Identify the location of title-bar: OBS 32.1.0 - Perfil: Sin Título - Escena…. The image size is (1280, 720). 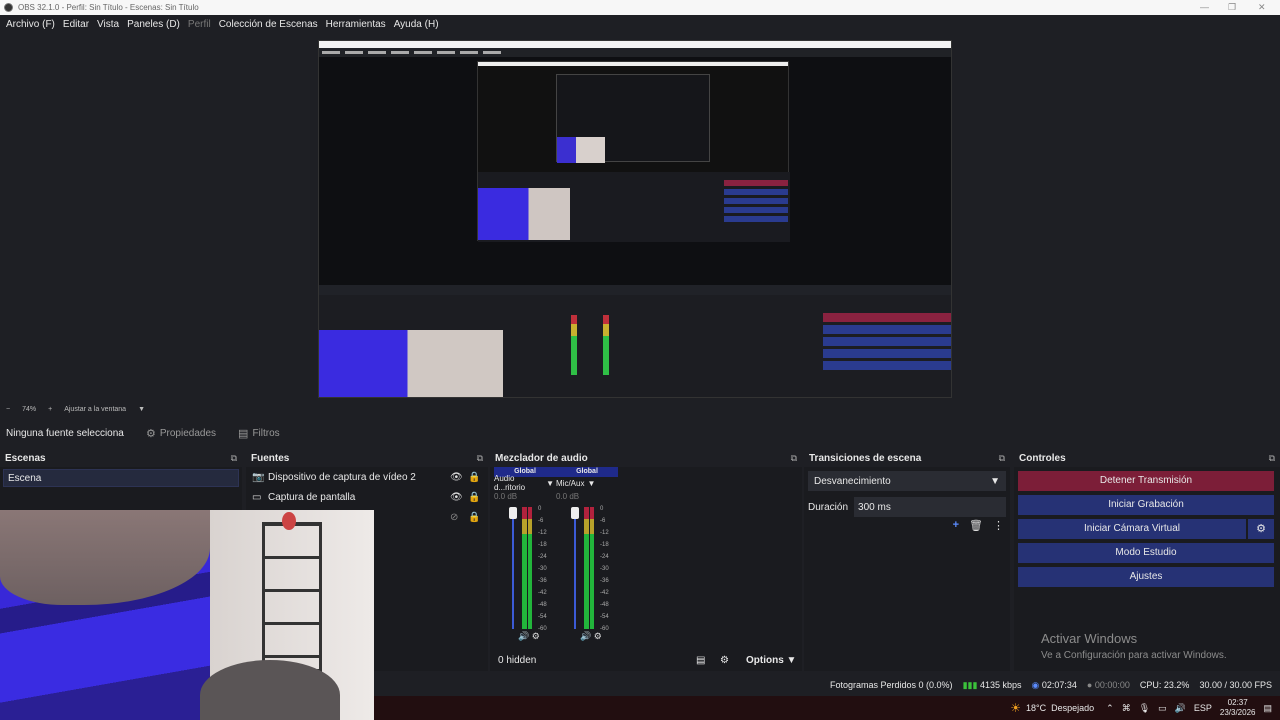
(640, 7).